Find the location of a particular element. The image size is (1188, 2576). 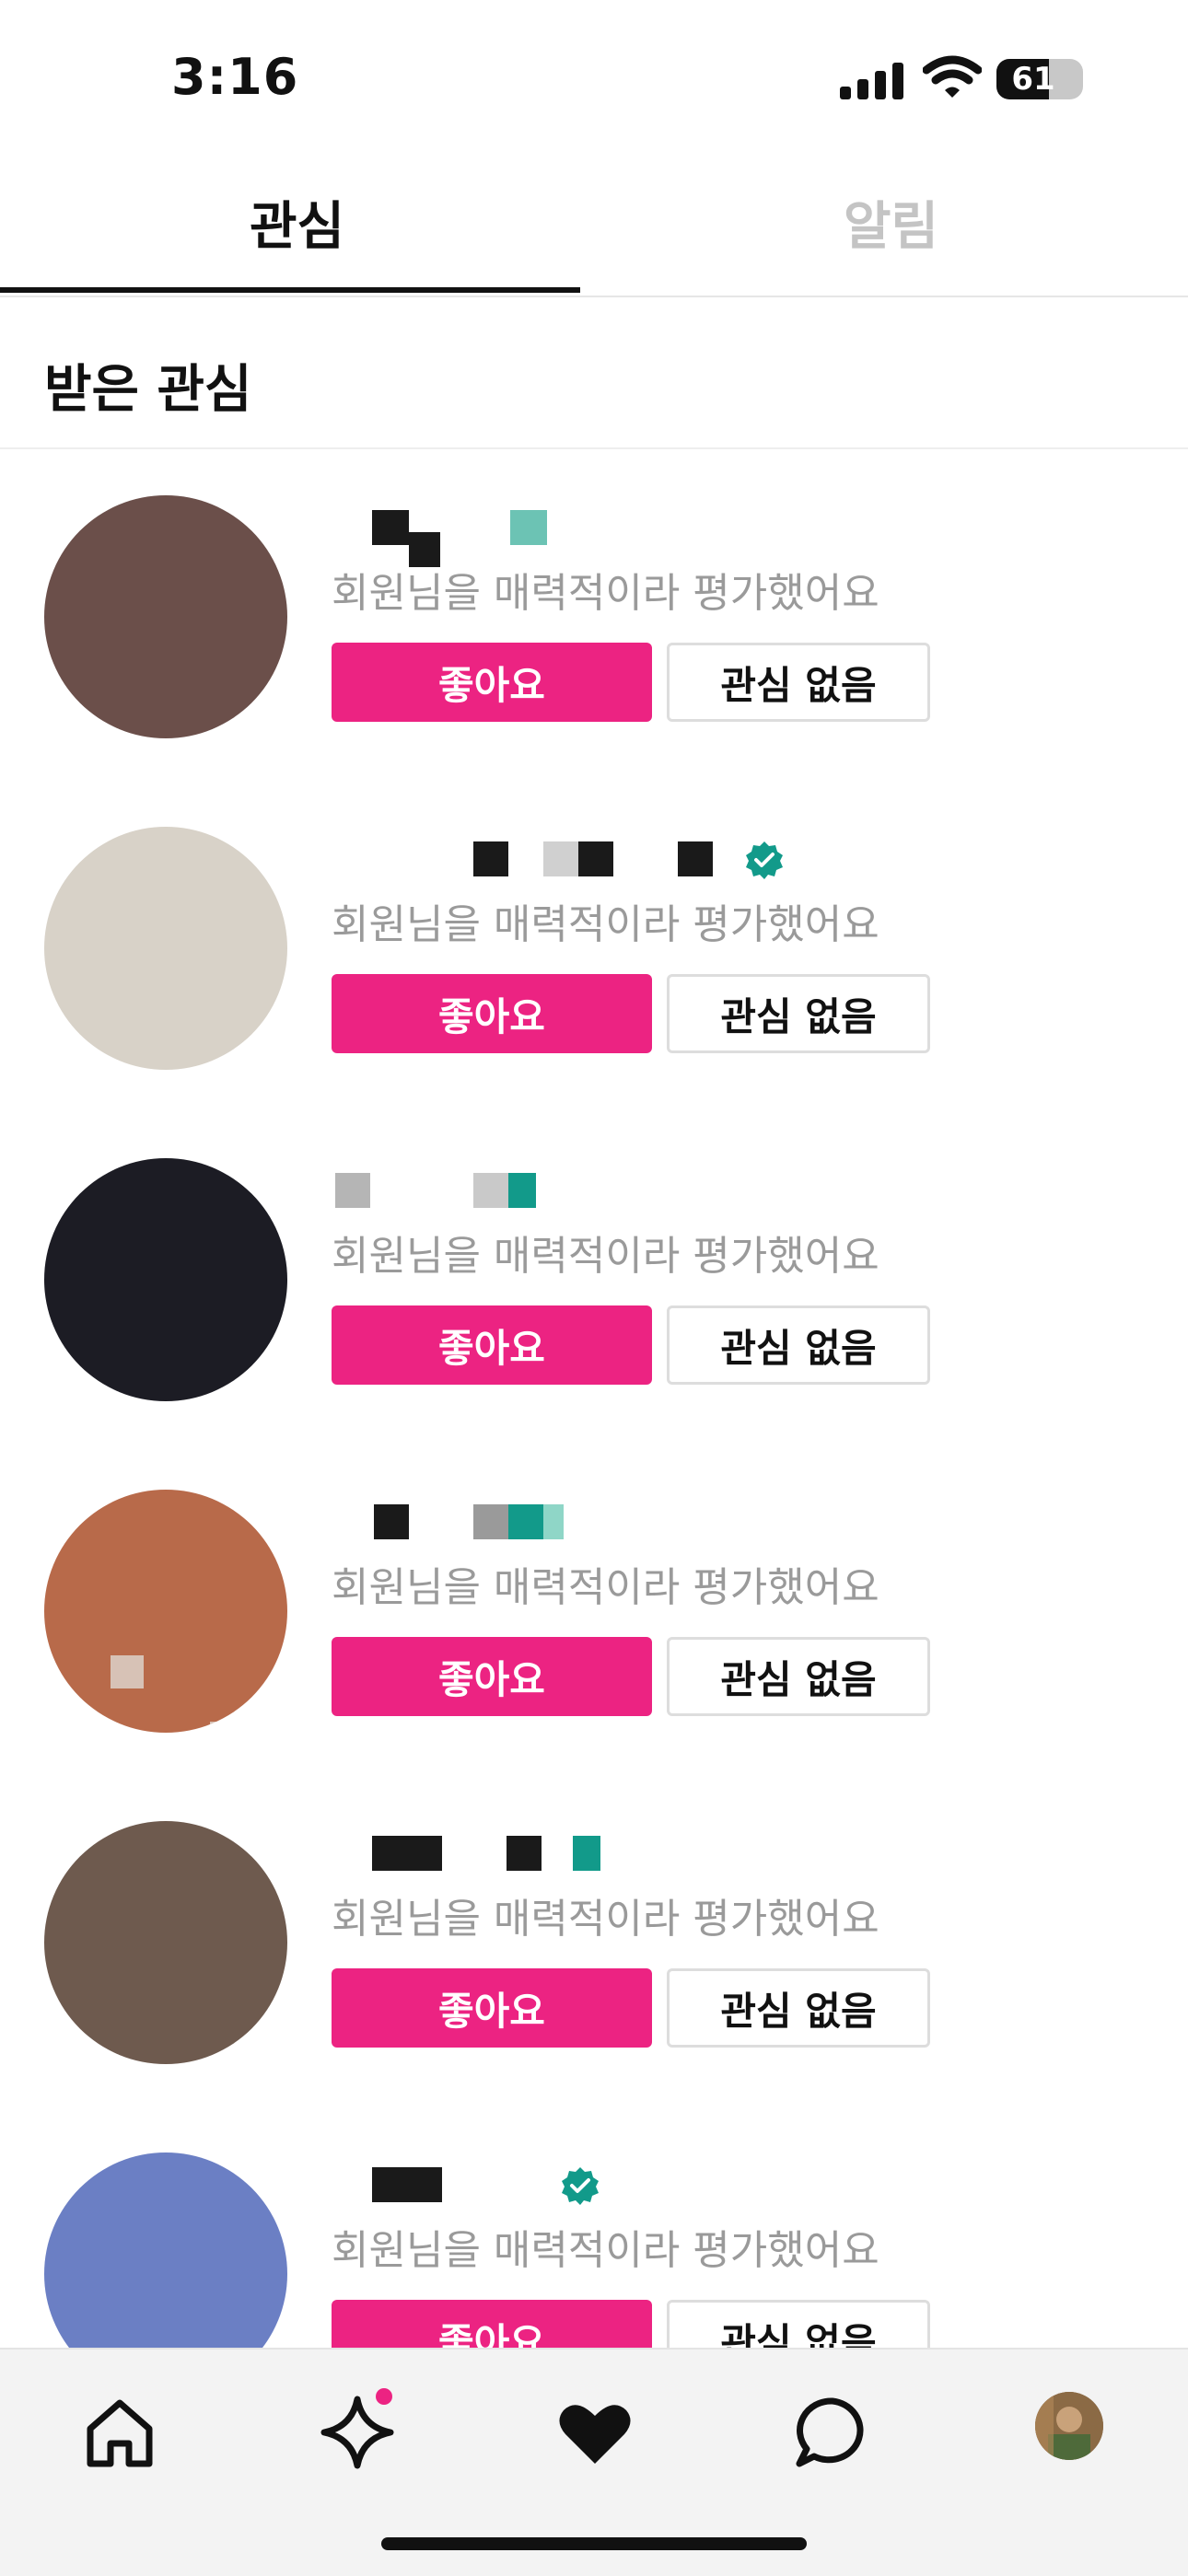

section-header: 받은 관심 is located at coordinates (594, 372).